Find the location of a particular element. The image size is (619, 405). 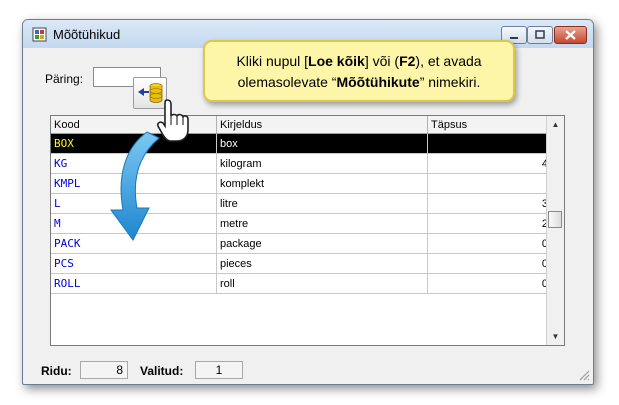

scroll-thumb is located at coordinates (555, 219).